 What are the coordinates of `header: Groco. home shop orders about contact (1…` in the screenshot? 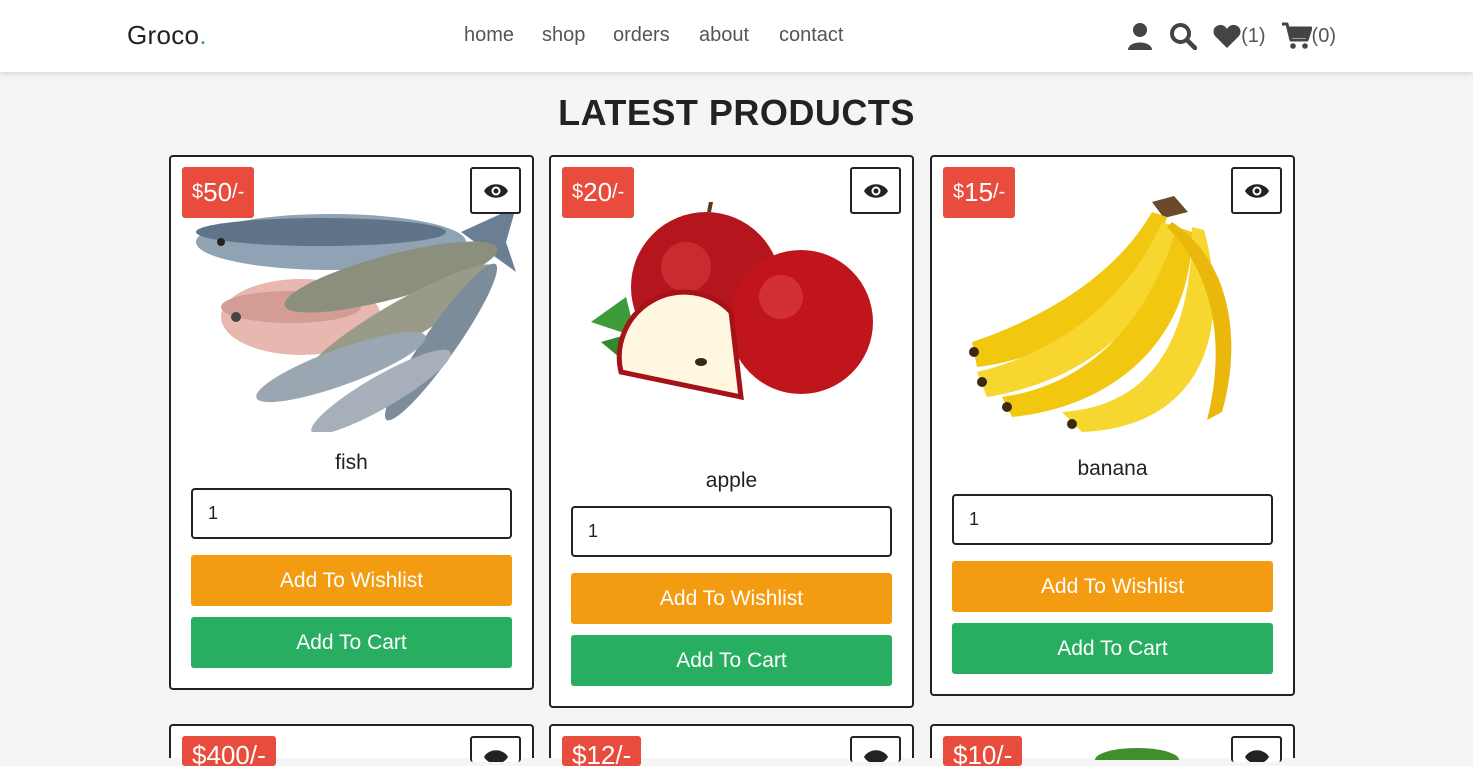 It's located at (736, 36).